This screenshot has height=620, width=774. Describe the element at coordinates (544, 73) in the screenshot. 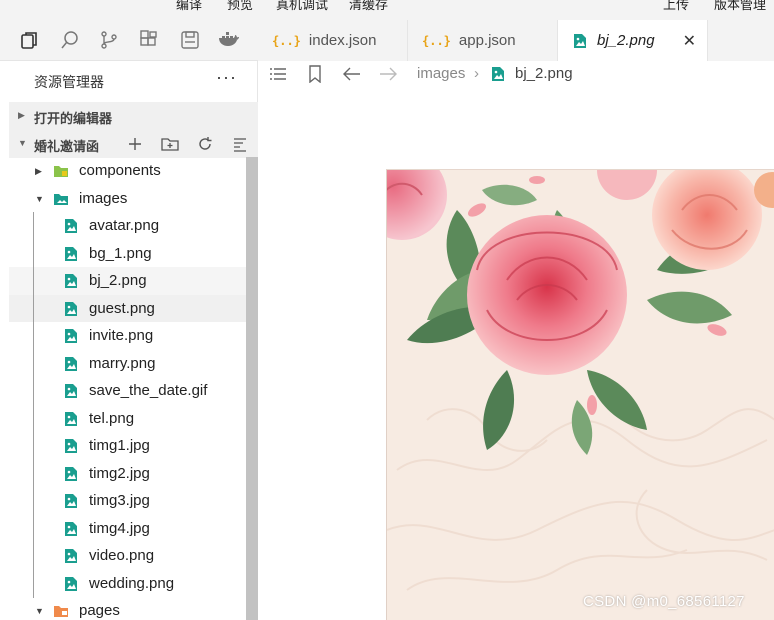

I see `breadcrumb-file: bj_2.png` at that location.